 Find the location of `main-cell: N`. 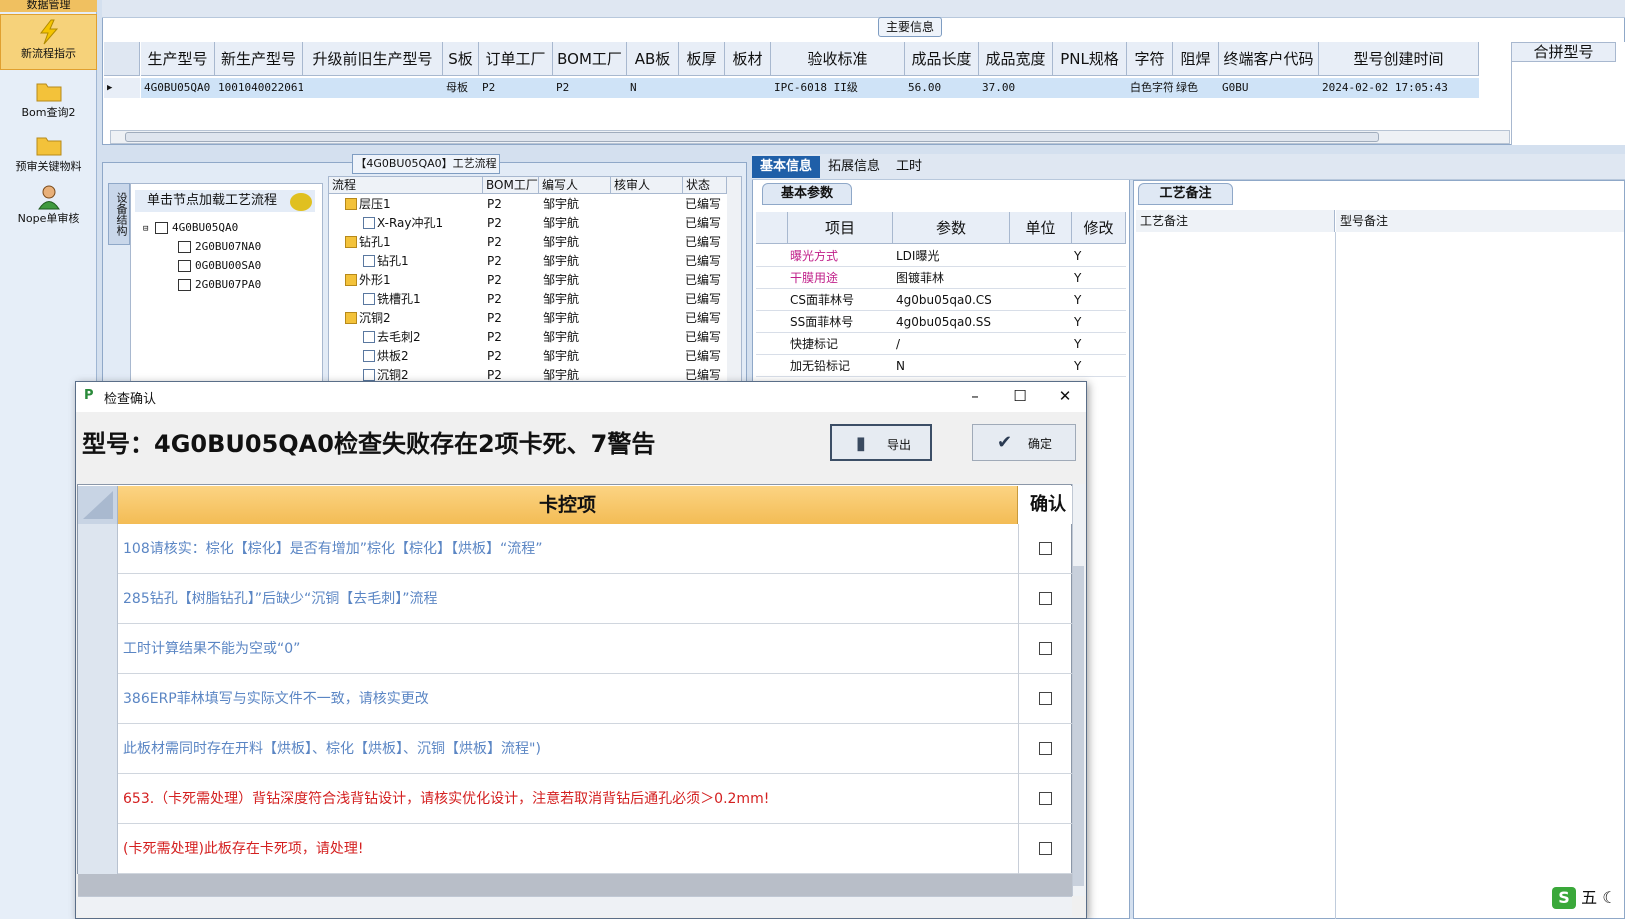

main-cell: N is located at coordinates (653, 88).